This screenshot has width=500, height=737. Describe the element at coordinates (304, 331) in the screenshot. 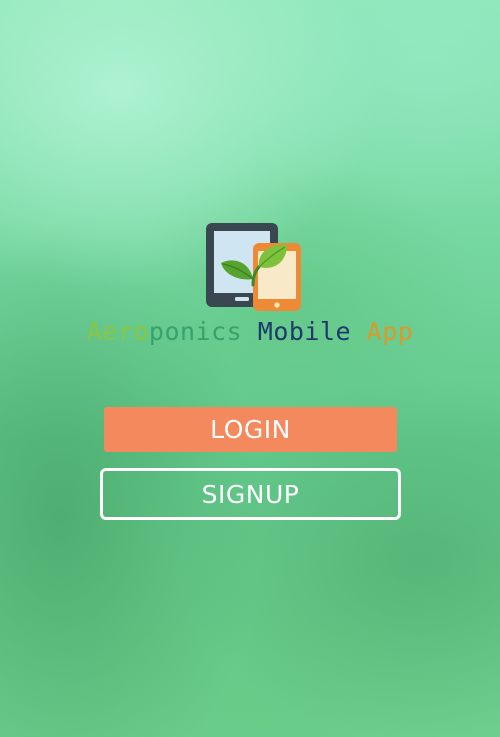

I see `app-title-part: Mobile` at that location.